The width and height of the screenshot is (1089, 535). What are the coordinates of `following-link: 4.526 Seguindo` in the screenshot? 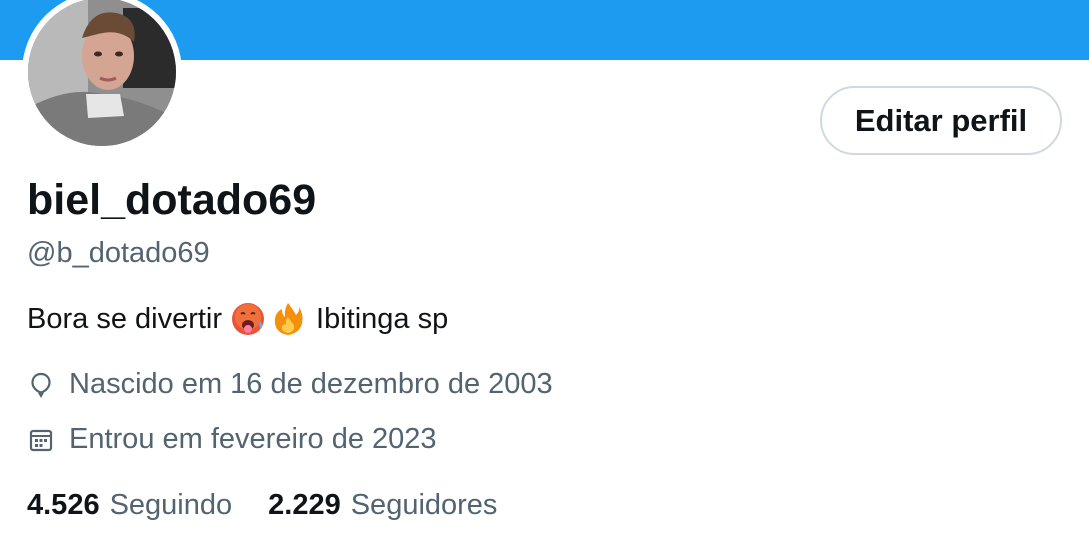 It's located at (129, 505).